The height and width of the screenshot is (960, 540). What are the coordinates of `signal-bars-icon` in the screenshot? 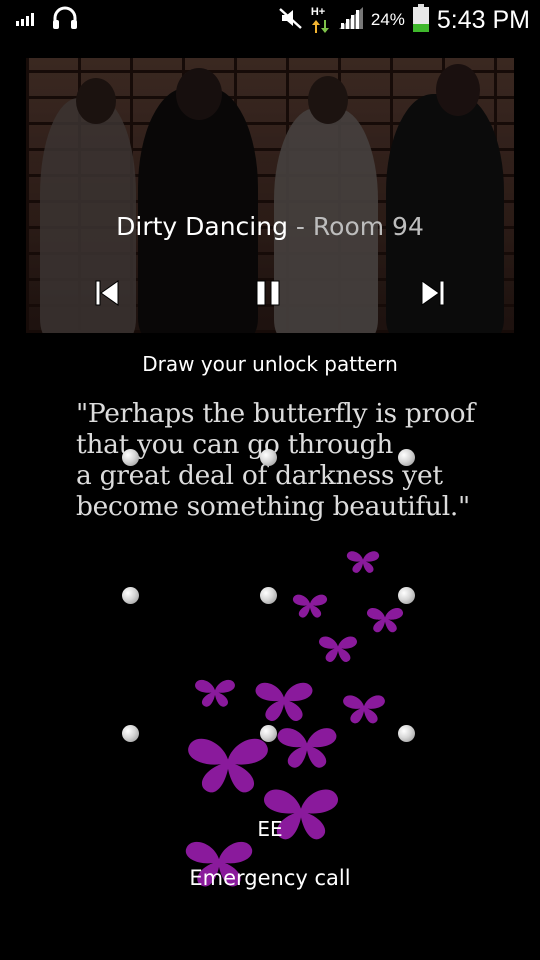 It's located at (350, 20).